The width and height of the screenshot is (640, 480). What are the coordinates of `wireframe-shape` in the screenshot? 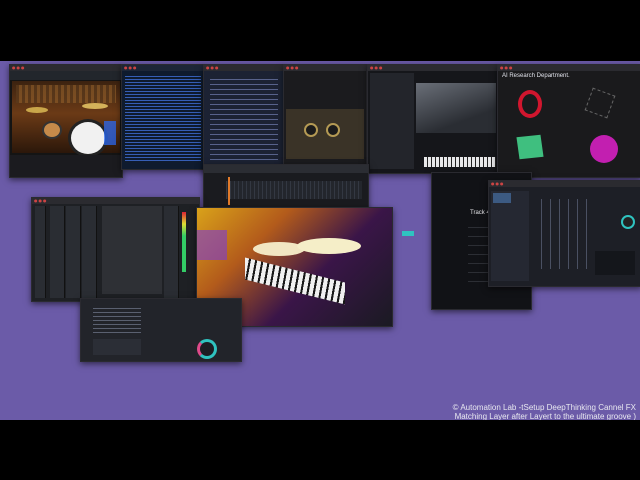 It's located at (600, 103).